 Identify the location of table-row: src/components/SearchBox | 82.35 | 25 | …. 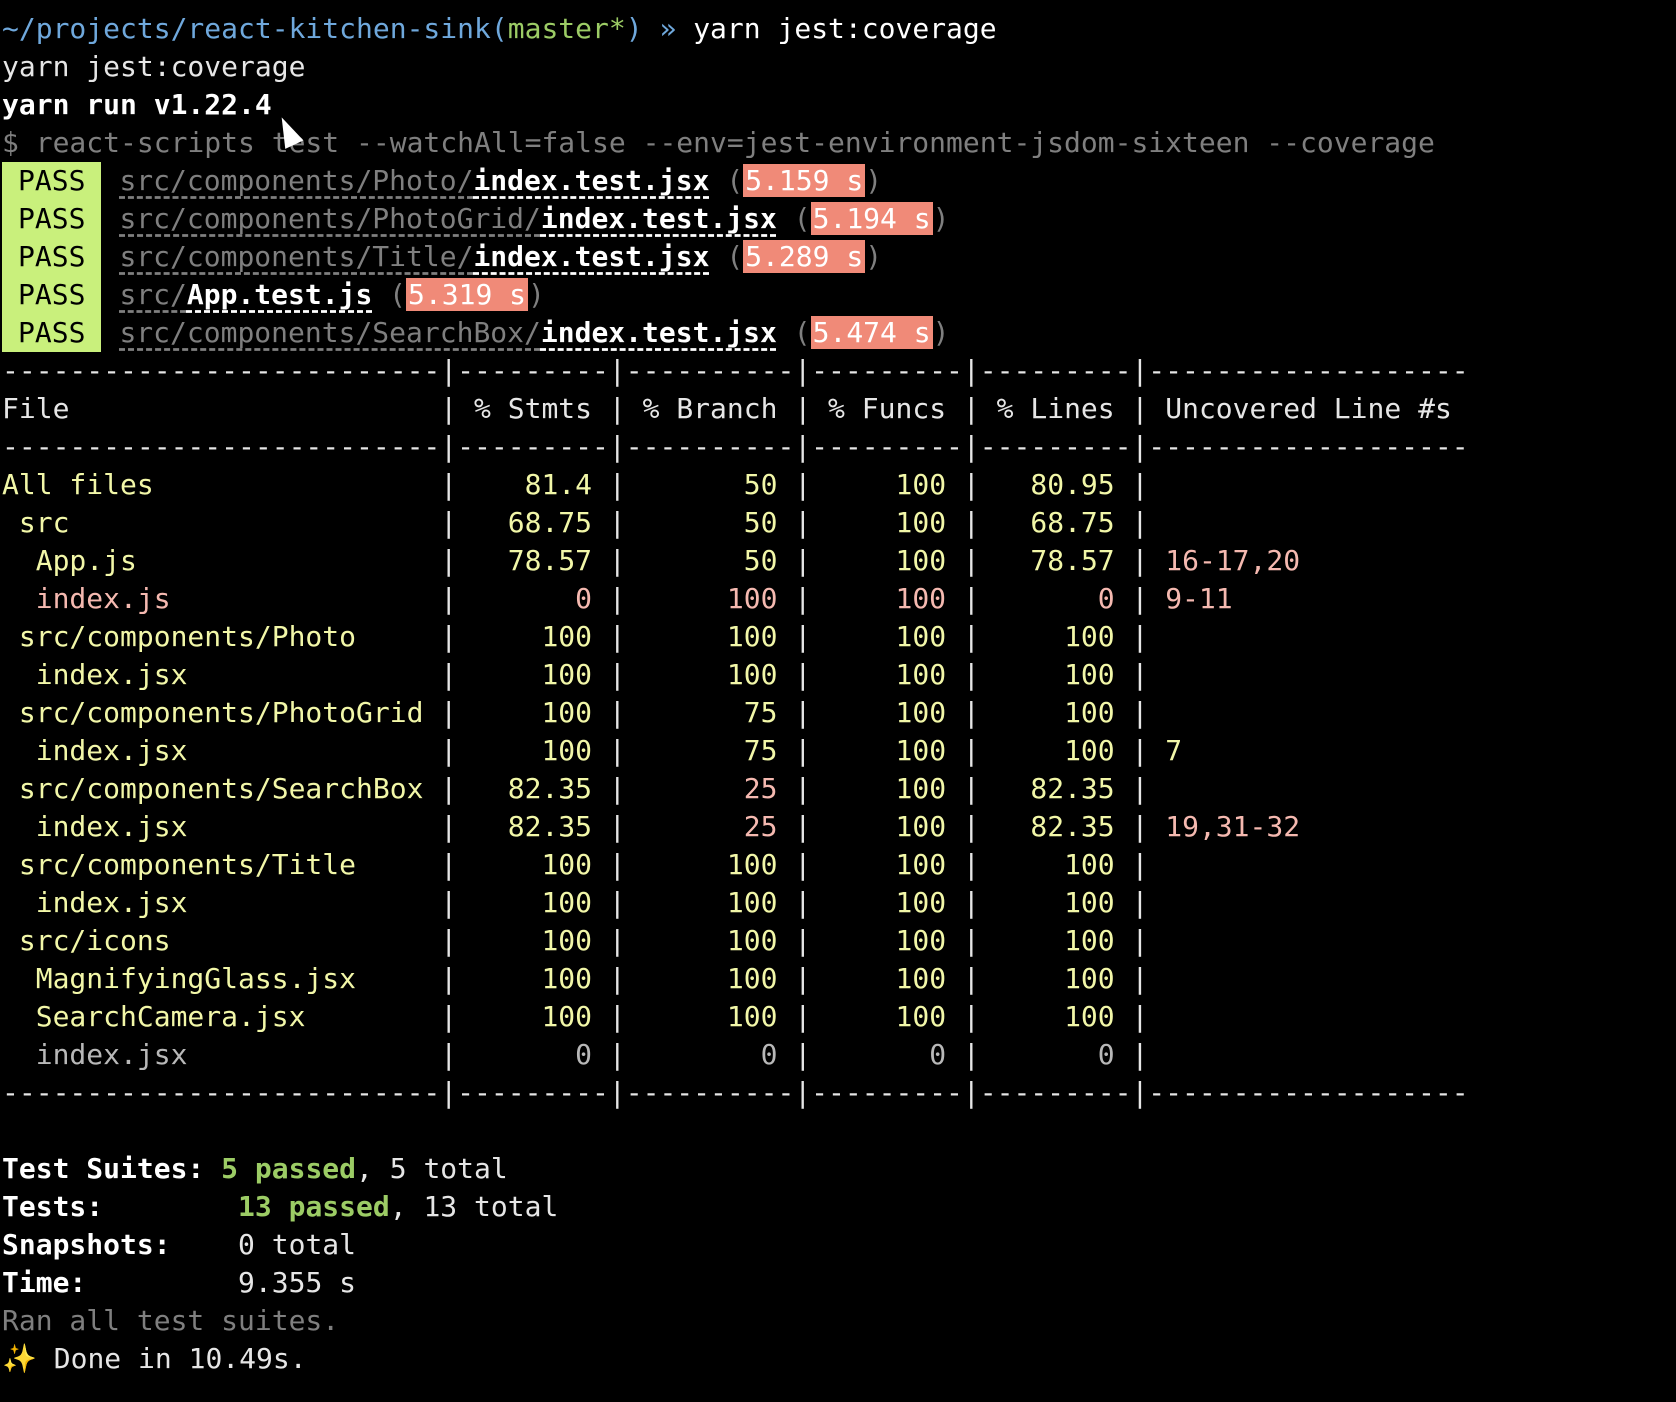
(592, 788).